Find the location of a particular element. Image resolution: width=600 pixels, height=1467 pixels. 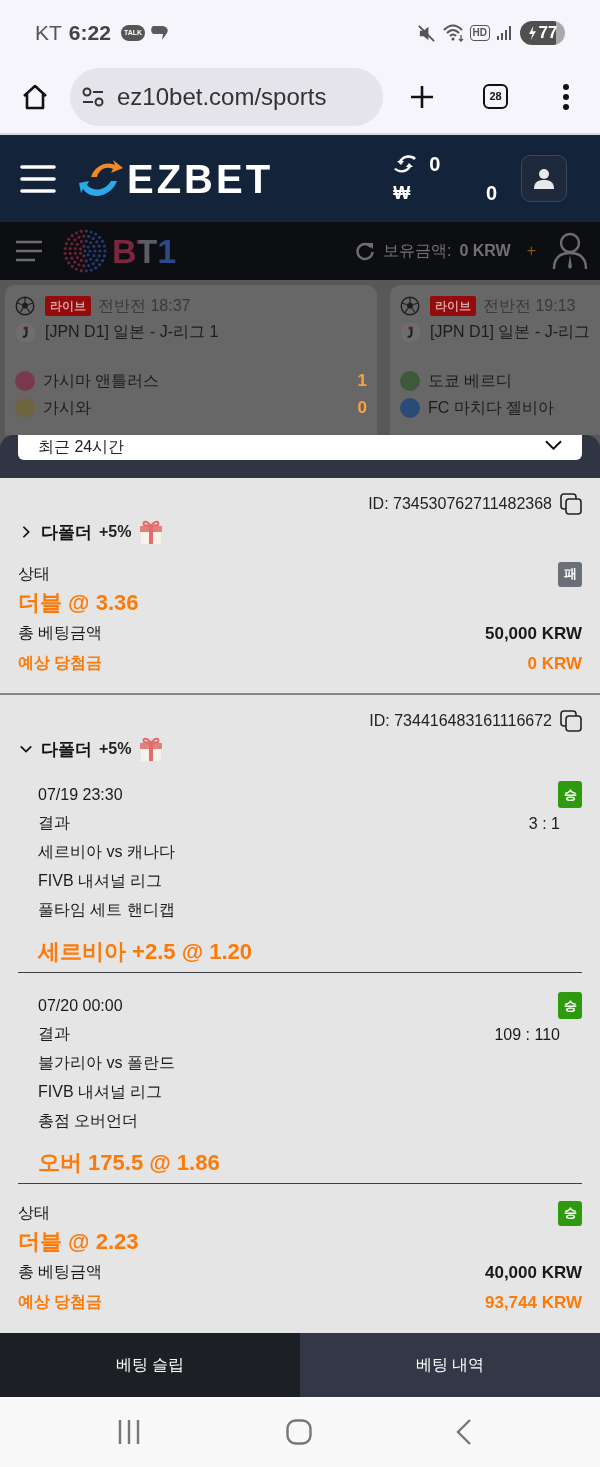

hd-voice-badge: HD is located at coordinates (479, 33).